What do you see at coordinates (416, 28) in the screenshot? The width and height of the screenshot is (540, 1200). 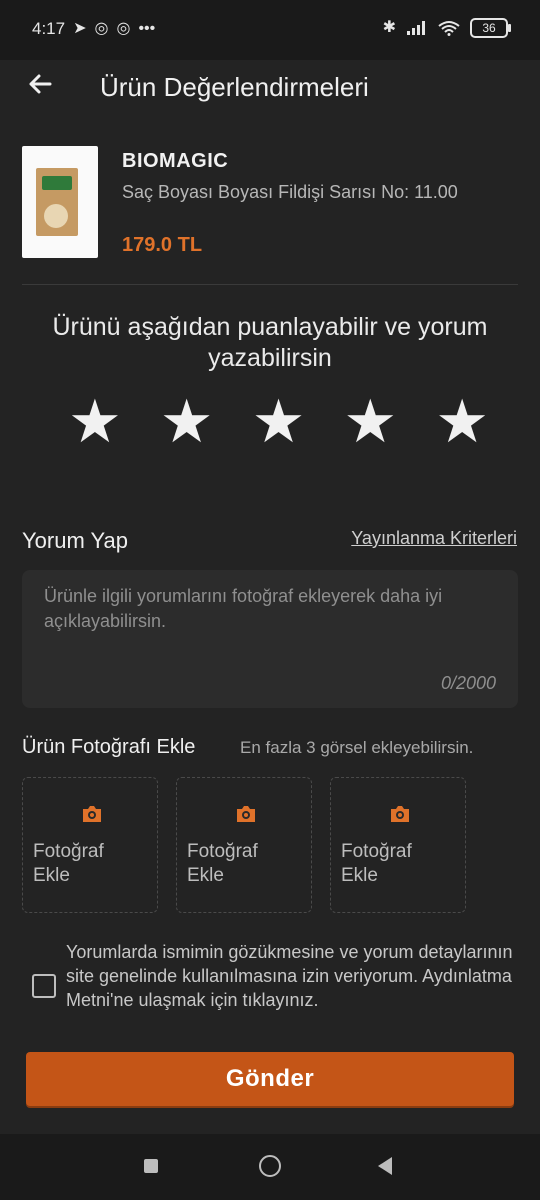 I see `signal-icon` at bounding box center [416, 28].